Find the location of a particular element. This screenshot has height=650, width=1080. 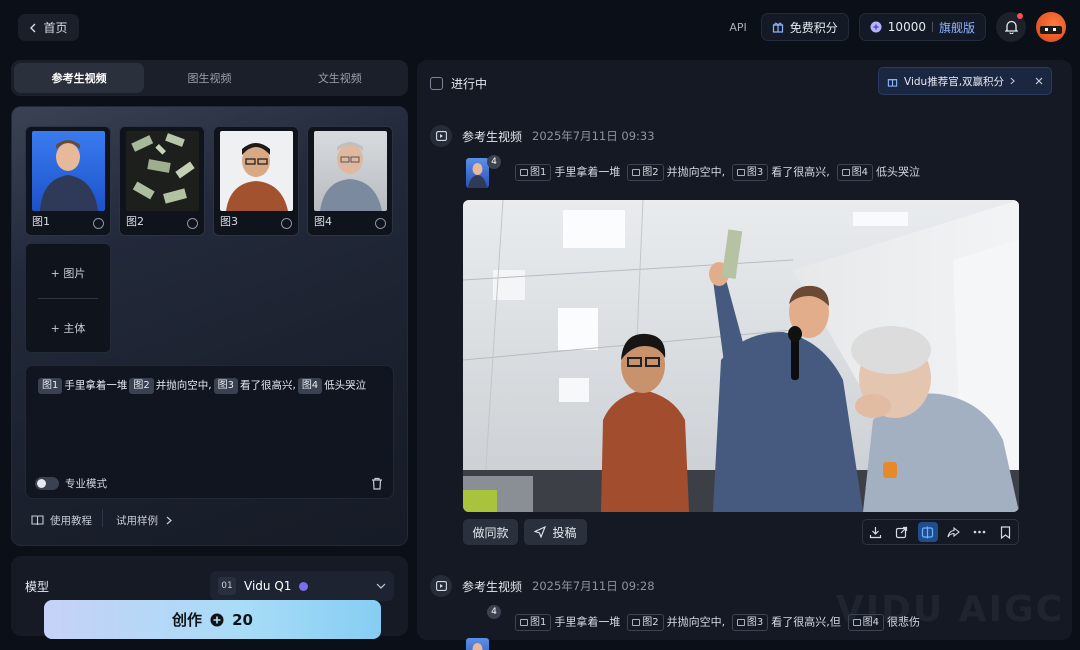

model-select: 01 Vidu Q1 is located at coordinates (302, 586).